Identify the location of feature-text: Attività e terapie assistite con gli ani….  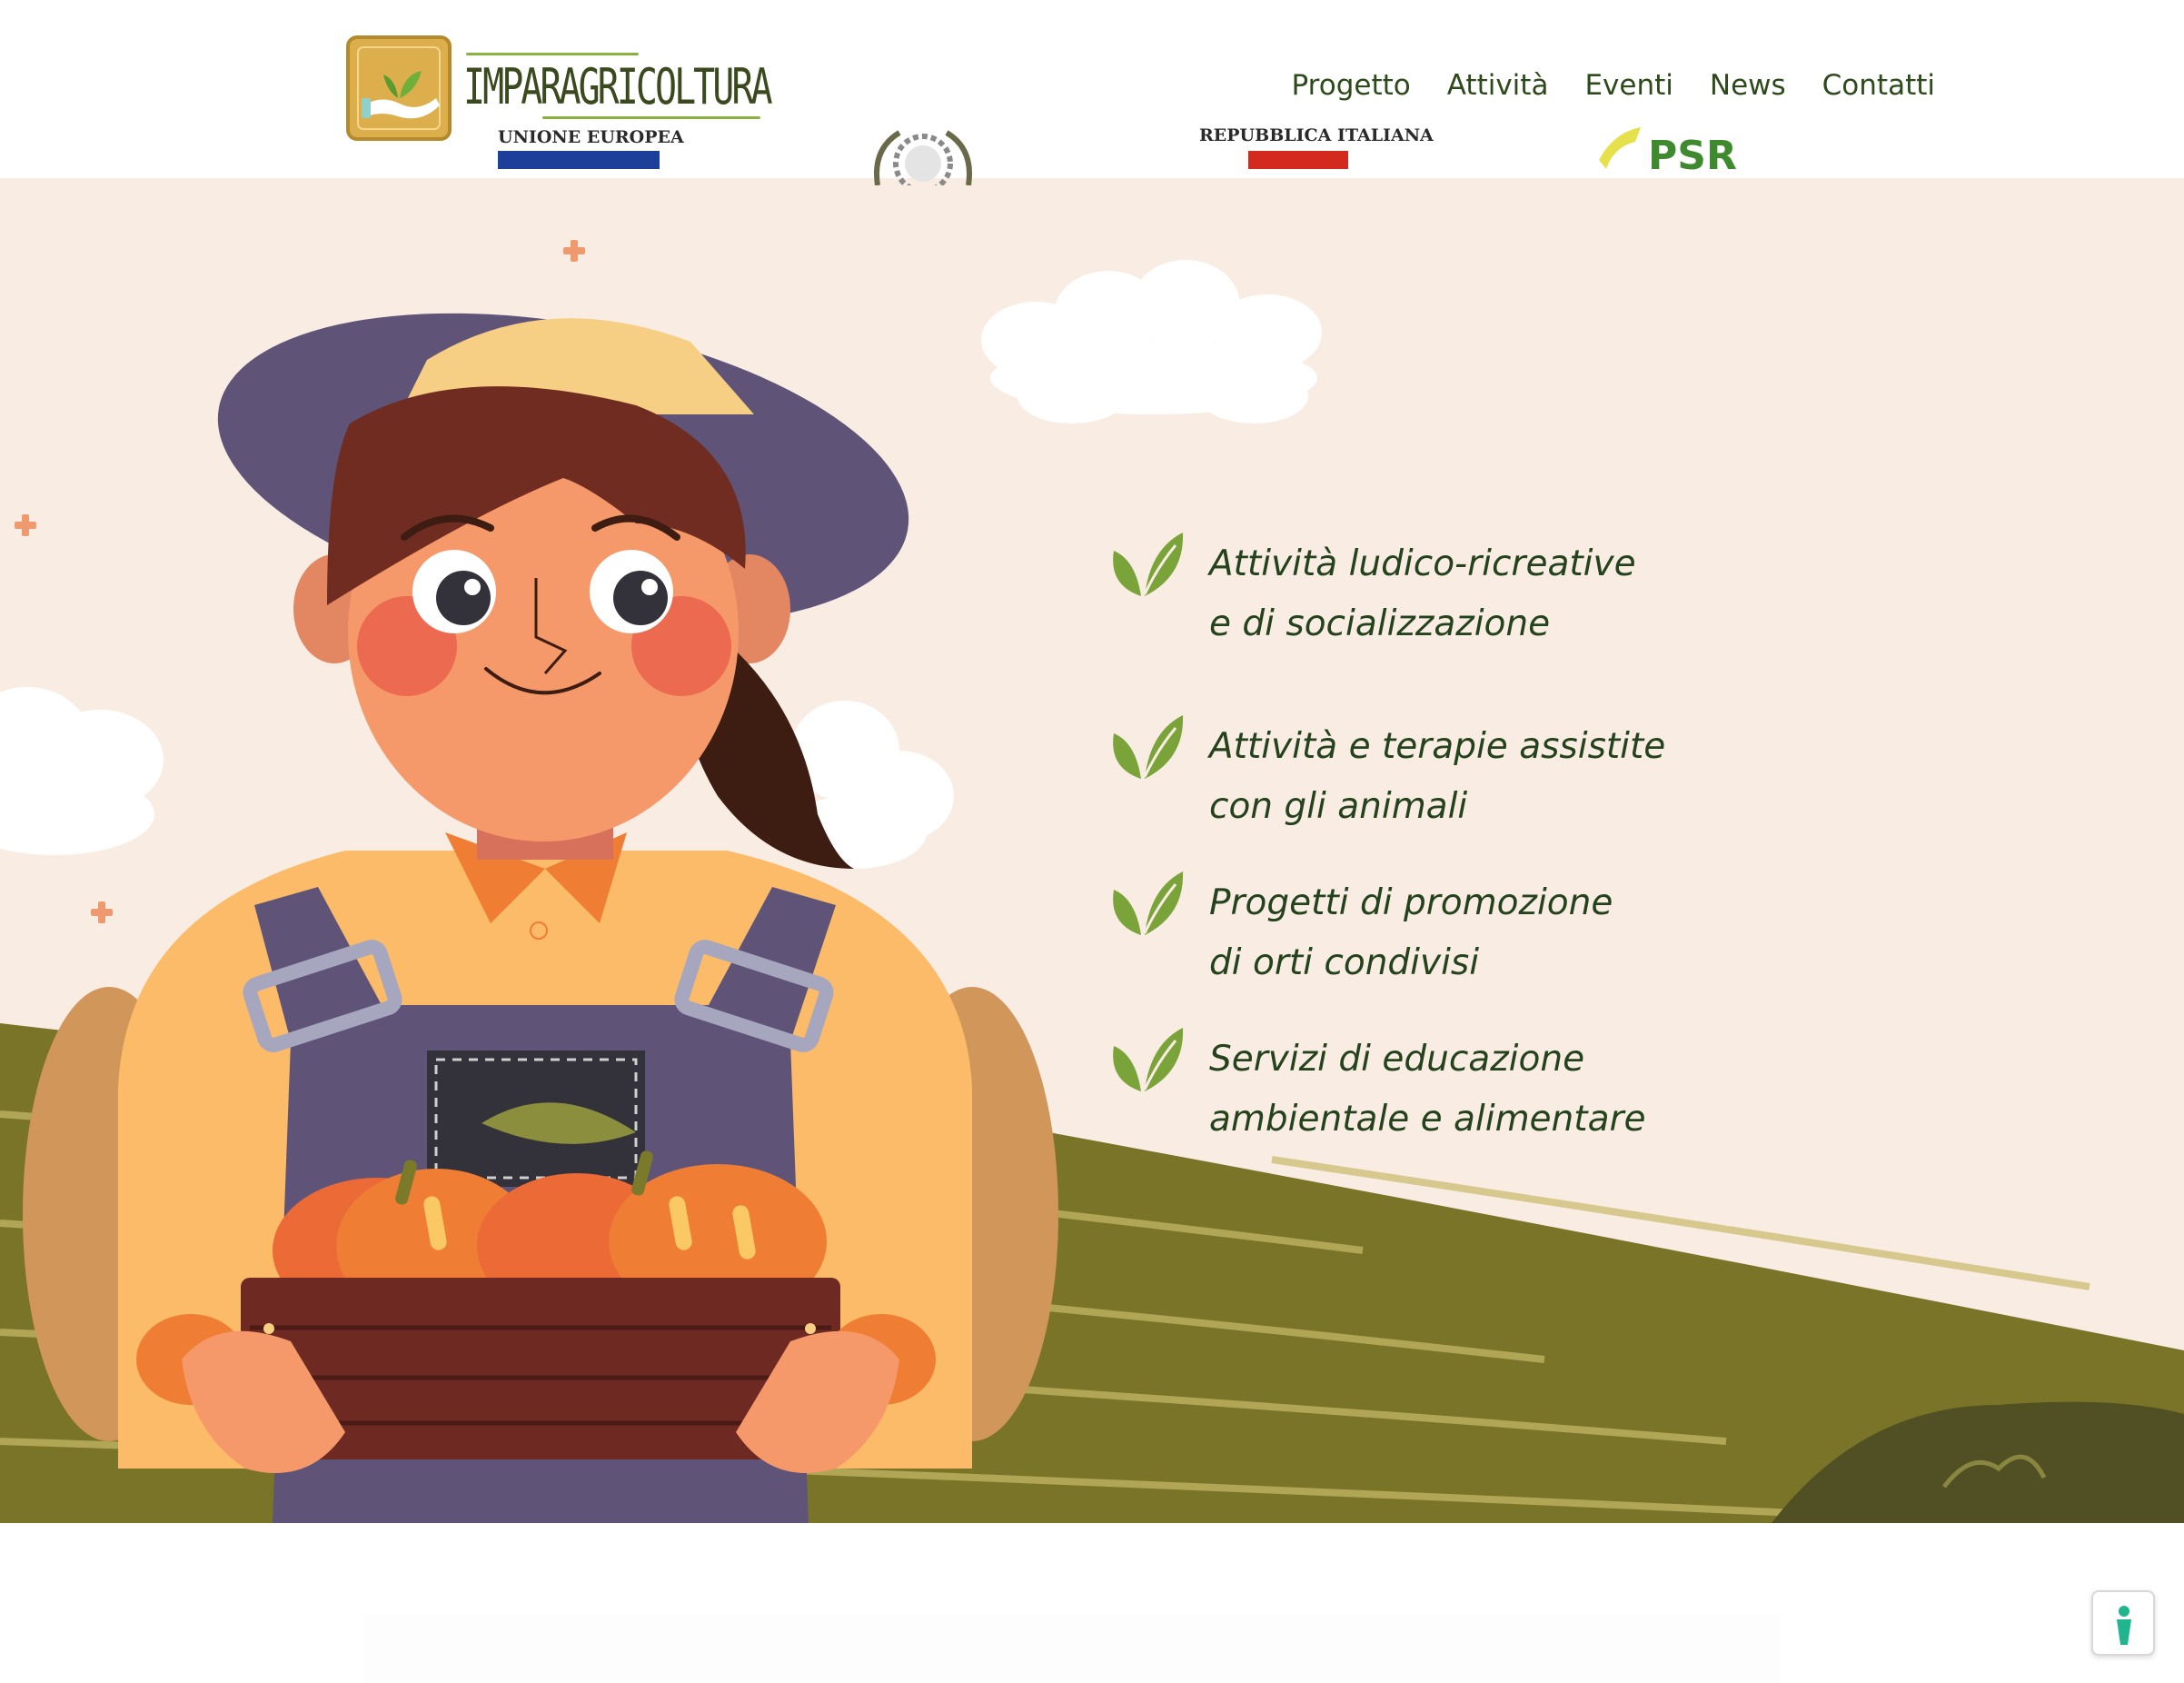
(1437, 777).